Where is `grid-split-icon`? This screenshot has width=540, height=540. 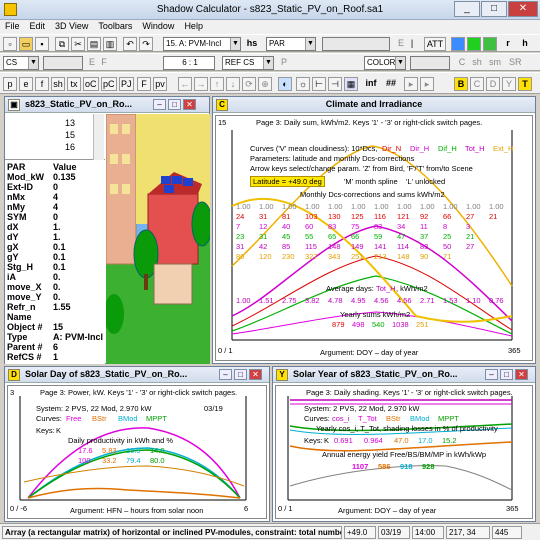
grid-split-icon is located at coordinates (490, 44).